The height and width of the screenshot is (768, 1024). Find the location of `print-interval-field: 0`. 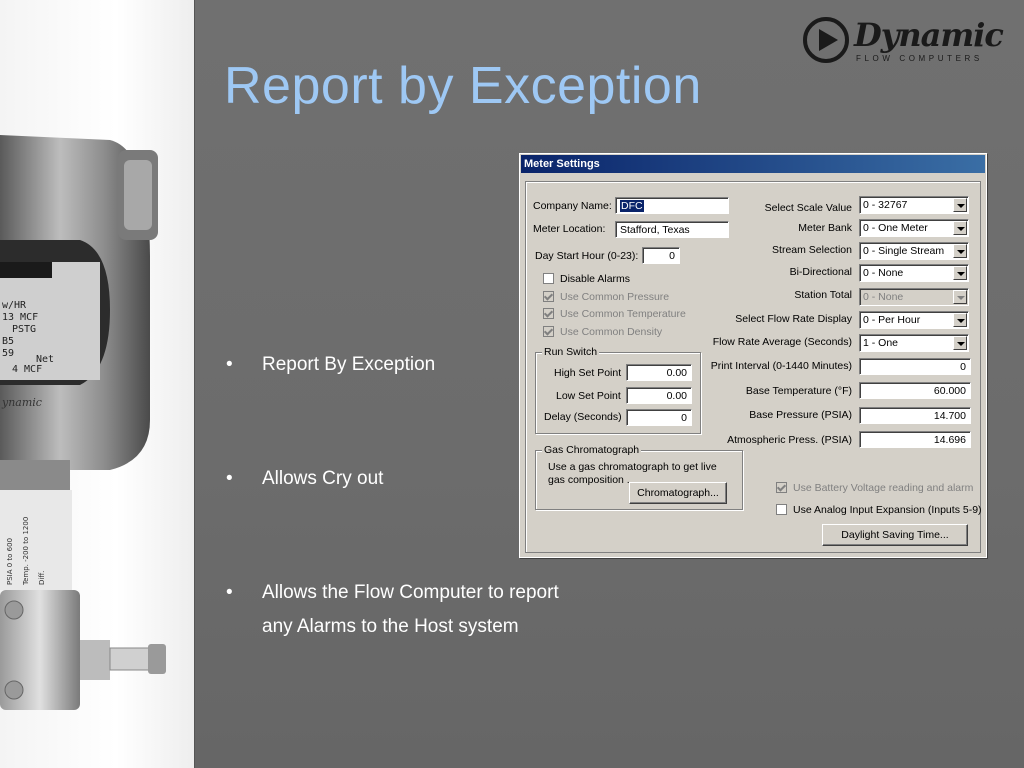

print-interval-field: 0 is located at coordinates (915, 366).